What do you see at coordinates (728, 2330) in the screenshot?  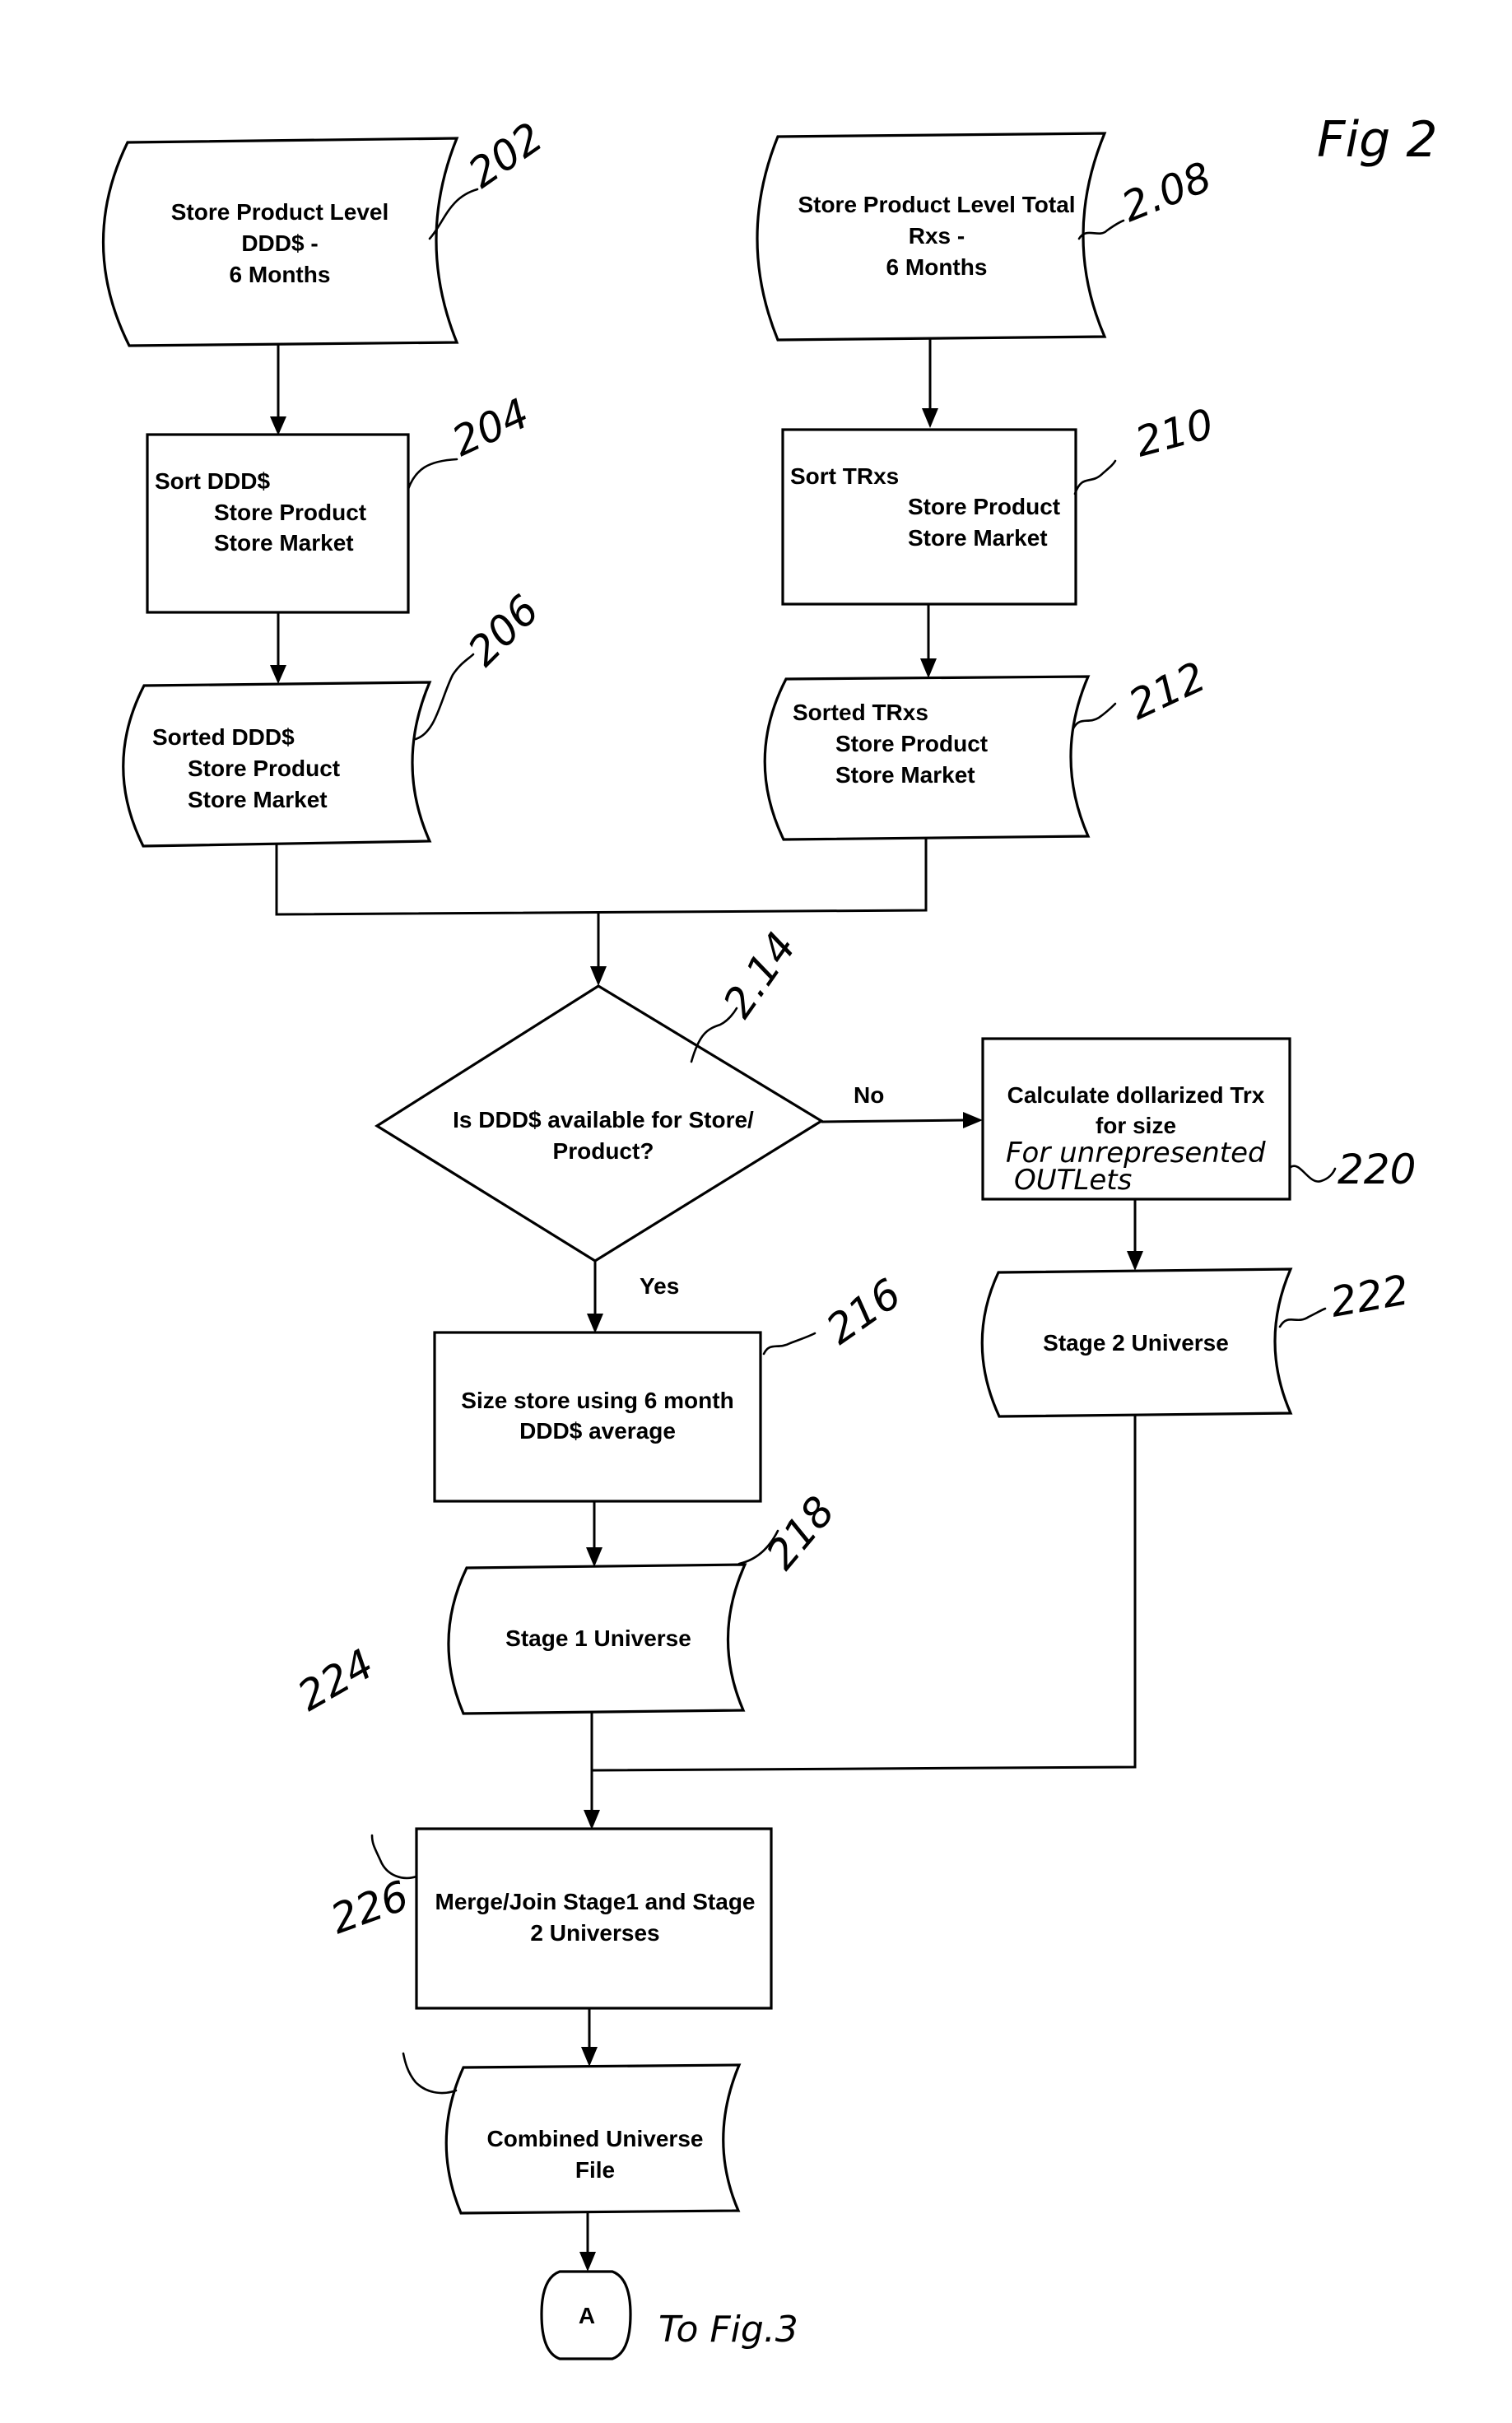 I see `continuation-note: To Fig.3` at bounding box center [728, 2330].